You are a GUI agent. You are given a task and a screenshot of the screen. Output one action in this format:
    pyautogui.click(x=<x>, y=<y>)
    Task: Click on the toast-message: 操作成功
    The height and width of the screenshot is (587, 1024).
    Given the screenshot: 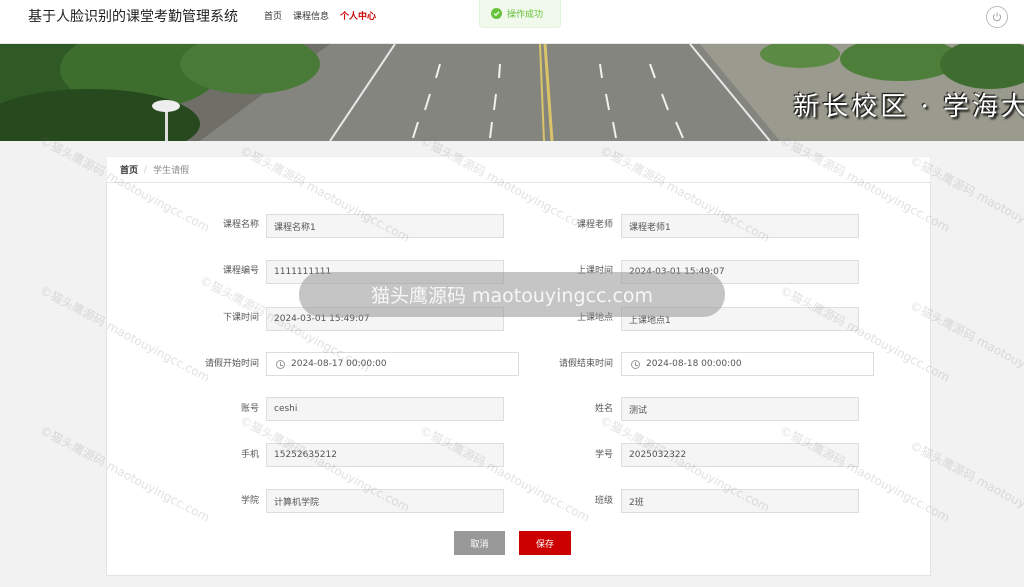 What is the action you would take?
    pyautogui.click(x=525, y=15)
    